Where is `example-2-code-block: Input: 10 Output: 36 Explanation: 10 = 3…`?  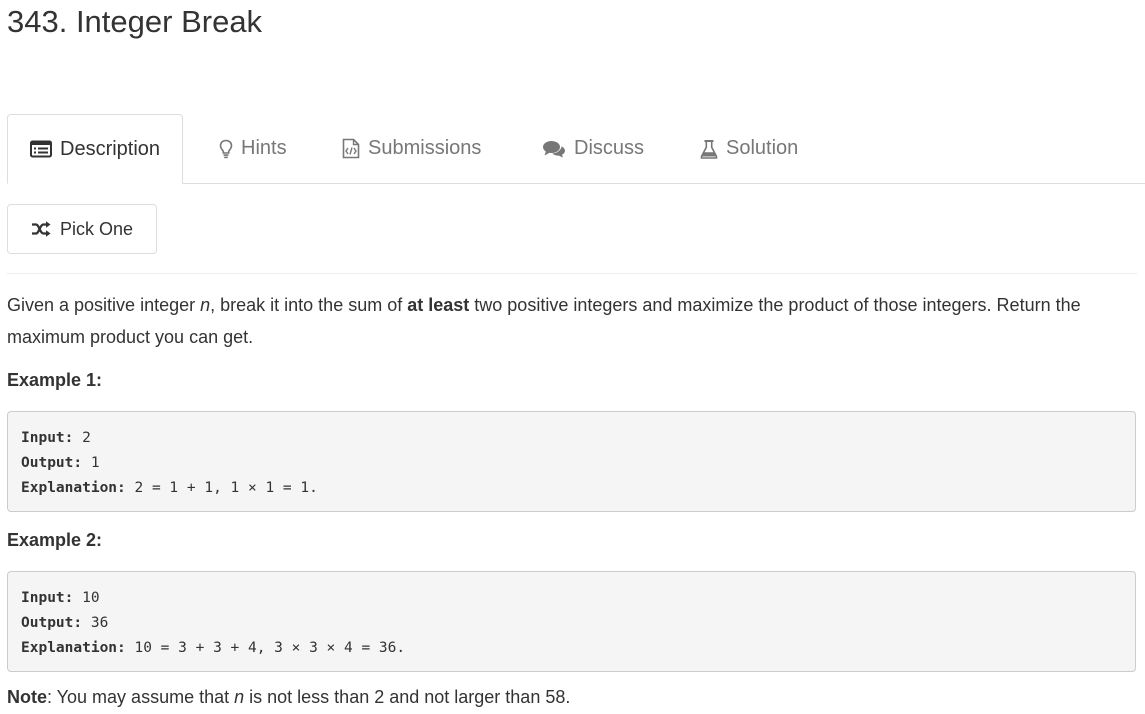
example-2-code-block: Input: 10 Output: 36 Explanation: 10 = 3… is located at coordinates (571, 621).